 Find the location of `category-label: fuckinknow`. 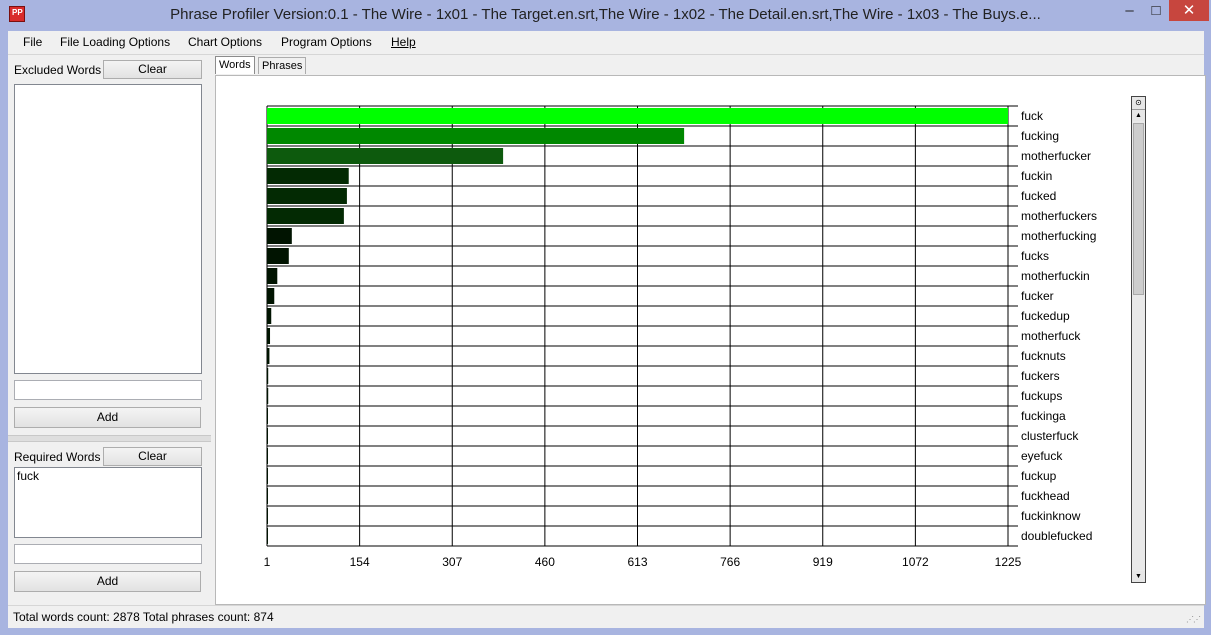

category-label: fuckinknow is located at coordinates (1051, 516).